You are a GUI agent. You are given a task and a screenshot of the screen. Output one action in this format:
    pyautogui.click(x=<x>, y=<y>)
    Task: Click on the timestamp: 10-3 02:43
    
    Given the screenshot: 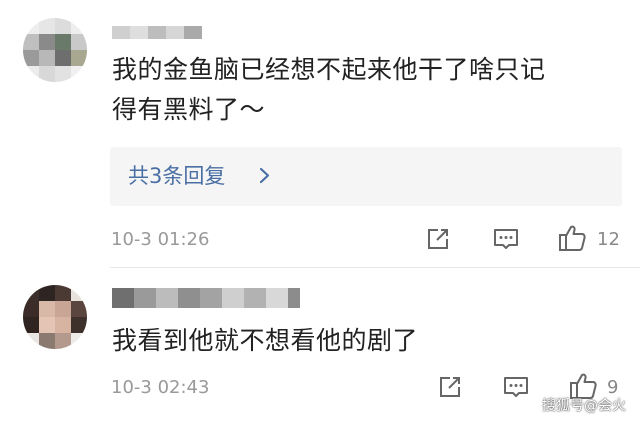 What is the action you would take?
    pyautogui.click(x=160, y=387)
    